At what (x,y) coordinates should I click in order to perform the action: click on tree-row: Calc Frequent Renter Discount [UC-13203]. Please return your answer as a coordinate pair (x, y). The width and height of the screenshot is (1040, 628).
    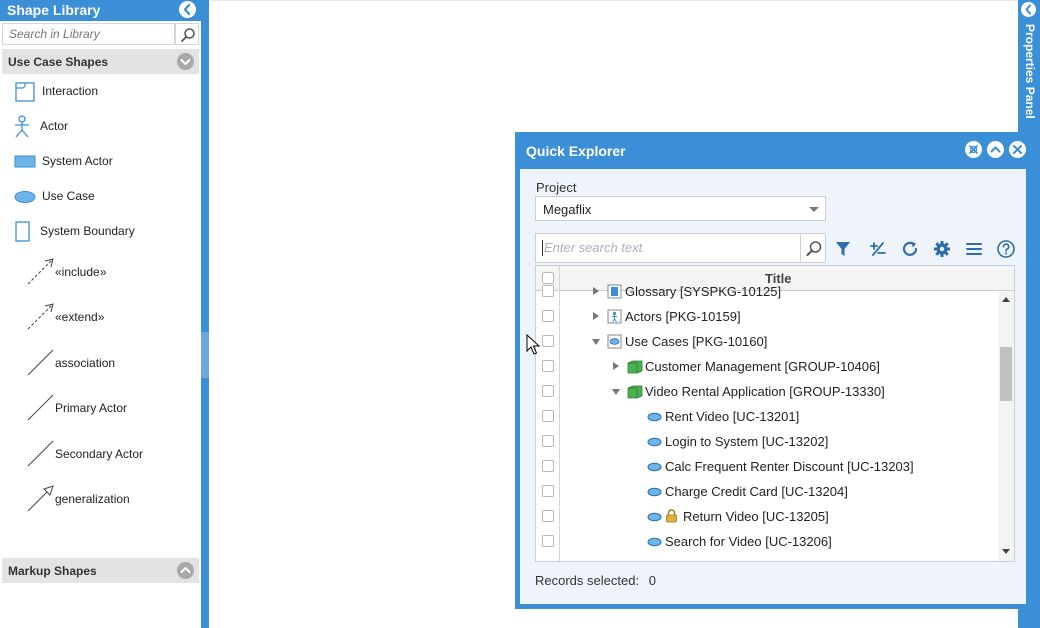
    Looking at the image, I should click on (767, 466).